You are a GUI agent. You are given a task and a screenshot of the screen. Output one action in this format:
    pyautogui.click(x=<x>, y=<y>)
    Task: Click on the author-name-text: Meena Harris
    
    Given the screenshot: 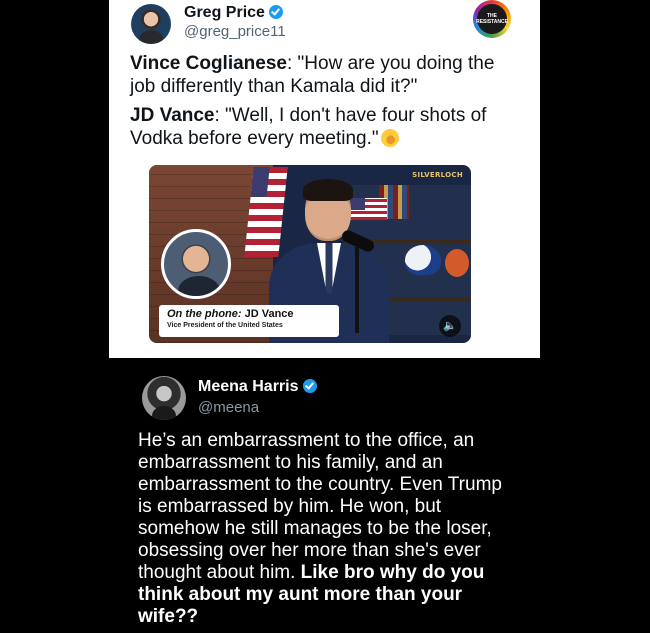 What is the action you would take?
    pyautogui.click(x=248, y=386)
    